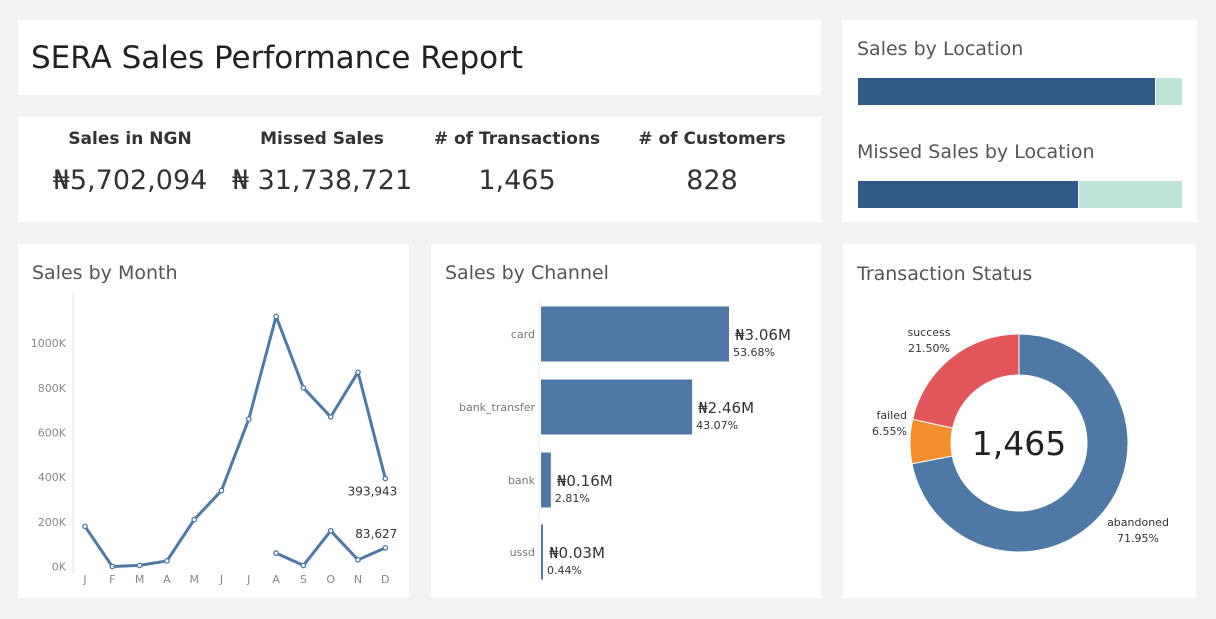  What do you see at coordinates (330, 579) in the screenshot?
I see `x-tick-label: O` at bounding box center [330, 579].